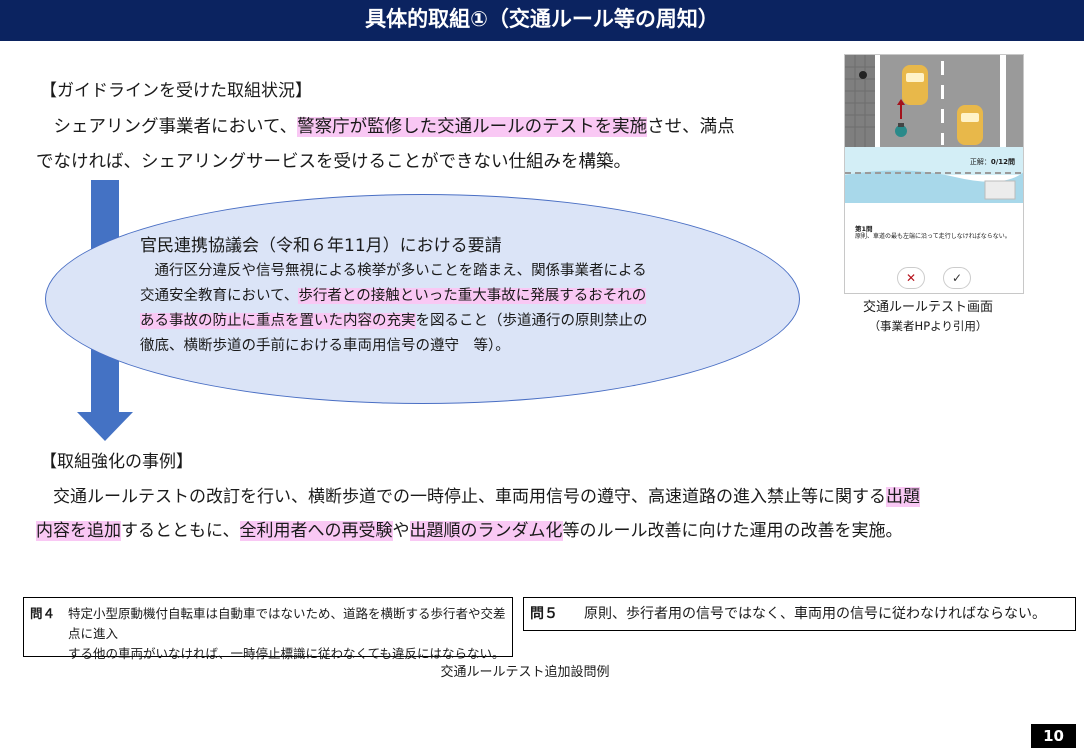 The height and width of the screenshot is (750, 1084). I want to click on highlight-question: 出題, so click(903, 497).